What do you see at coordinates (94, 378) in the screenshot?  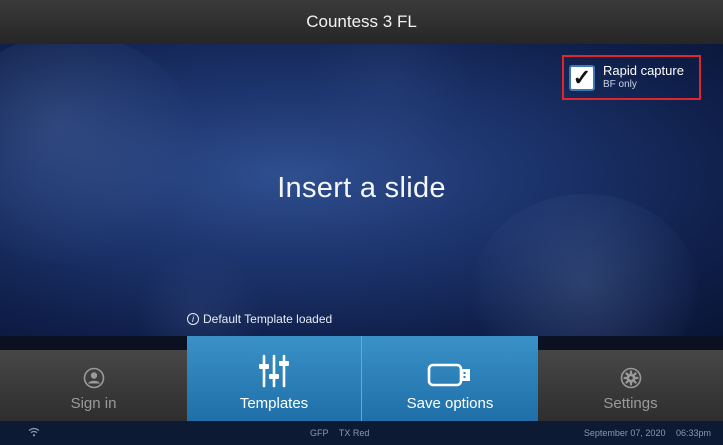 I see `user-icon` at bounding box center [94, 378].